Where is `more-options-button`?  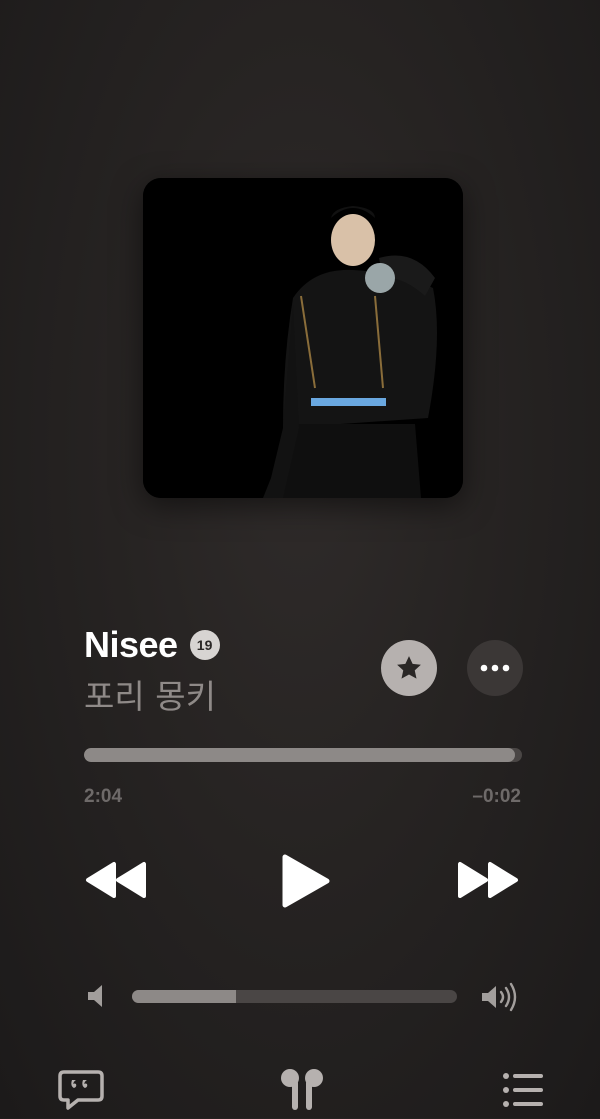
more-options-button is located at coordinates (495, 668).